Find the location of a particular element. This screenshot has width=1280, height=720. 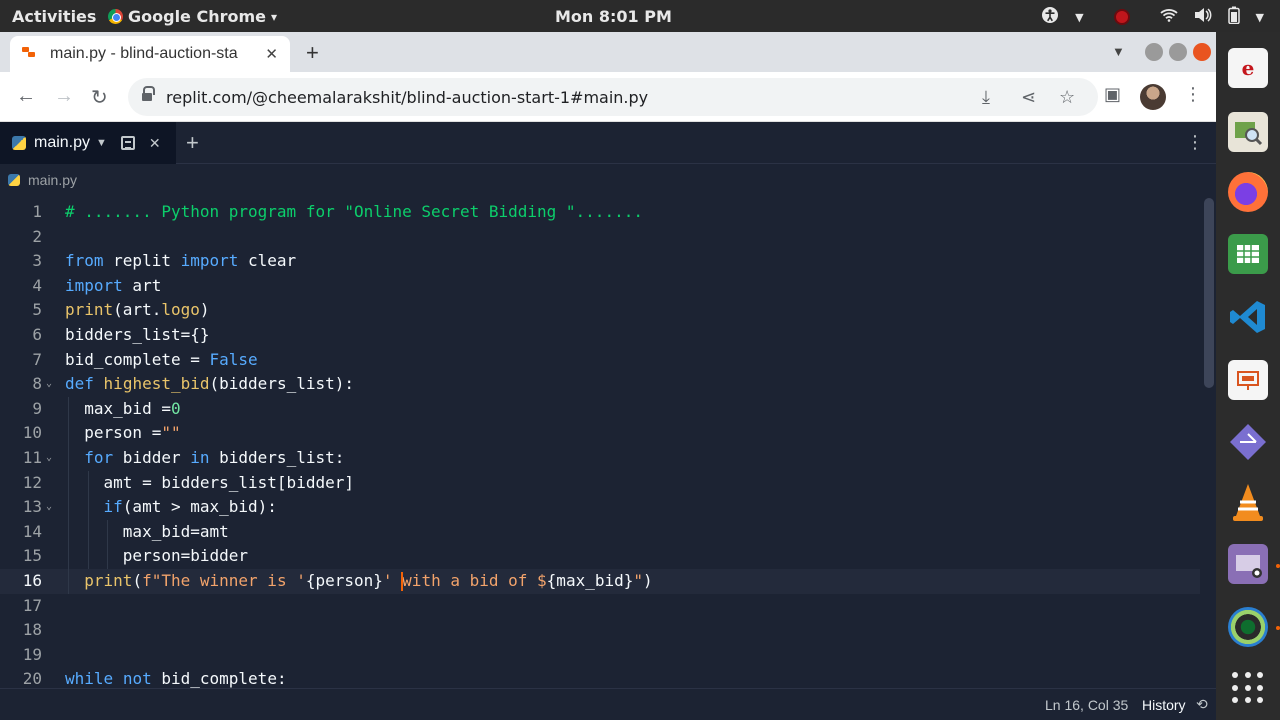

code-line: 20 while not bid_complete: is located at coordinates (600, 677).